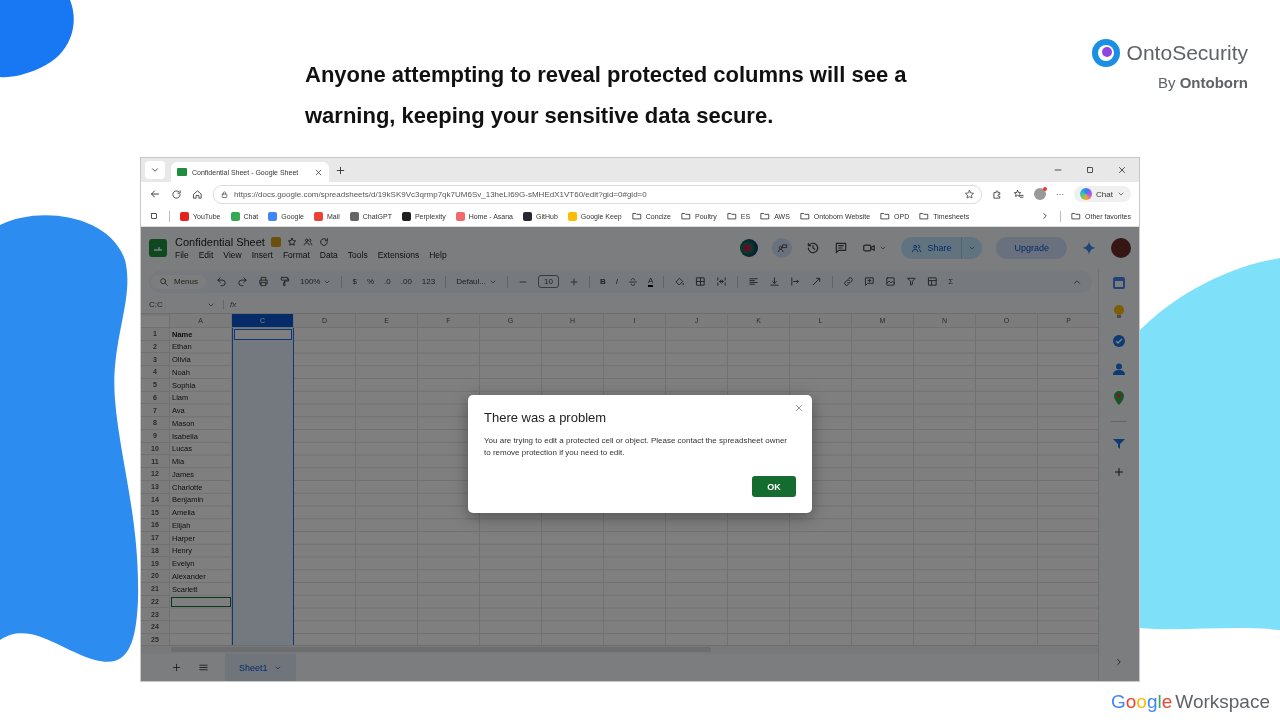 The image size is (1280, 720). Describe the element at coordinates (242, 282) in the screenshot. I see `redo-icon` at that location.